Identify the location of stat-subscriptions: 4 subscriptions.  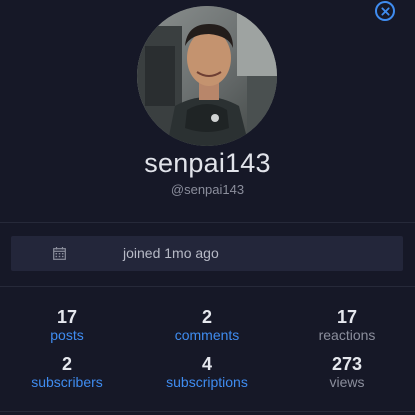
(207, 372).